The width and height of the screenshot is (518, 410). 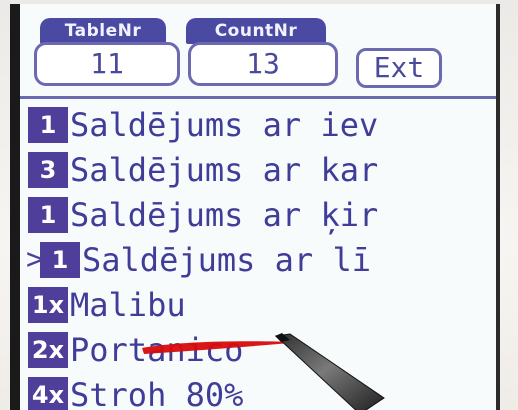 What do you see at coordinates (258, 97) in the screenshot?
I see `header-divider` at bounding box center [258, 97].